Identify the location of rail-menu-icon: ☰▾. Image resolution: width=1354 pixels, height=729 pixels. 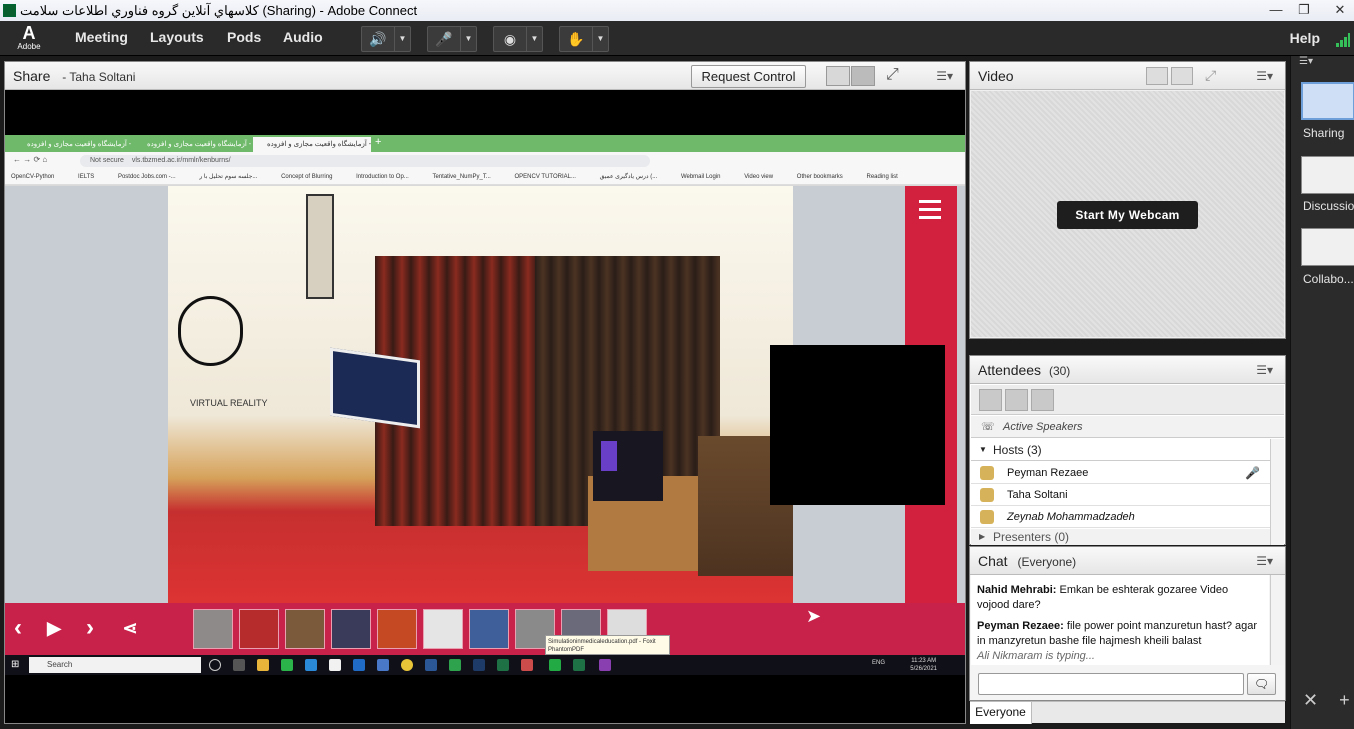
(1306, 61).